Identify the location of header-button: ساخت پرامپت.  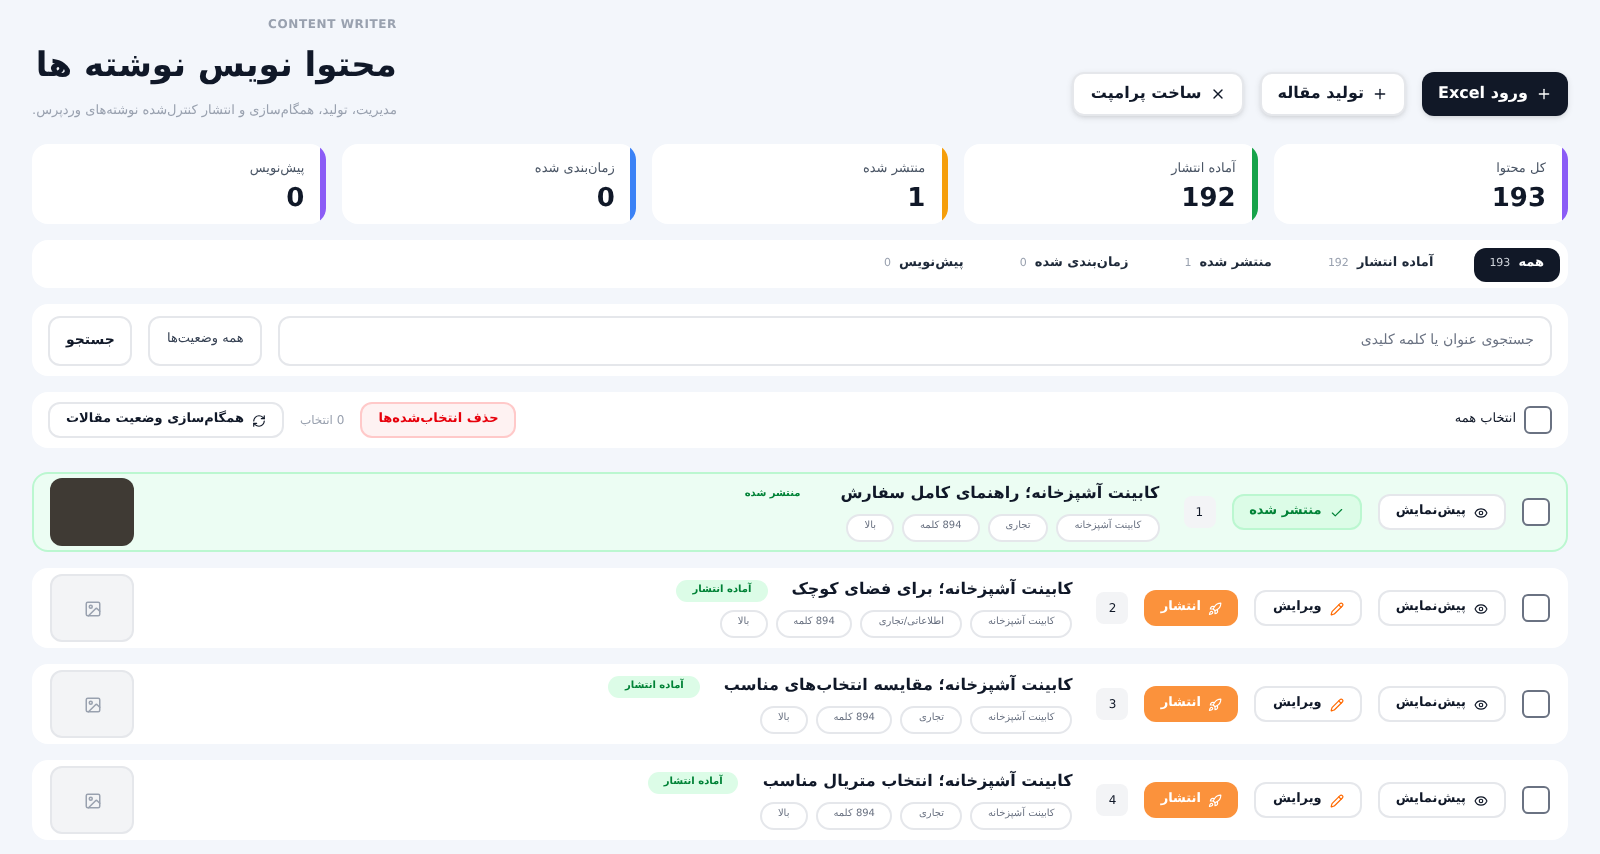
(1158, 94).